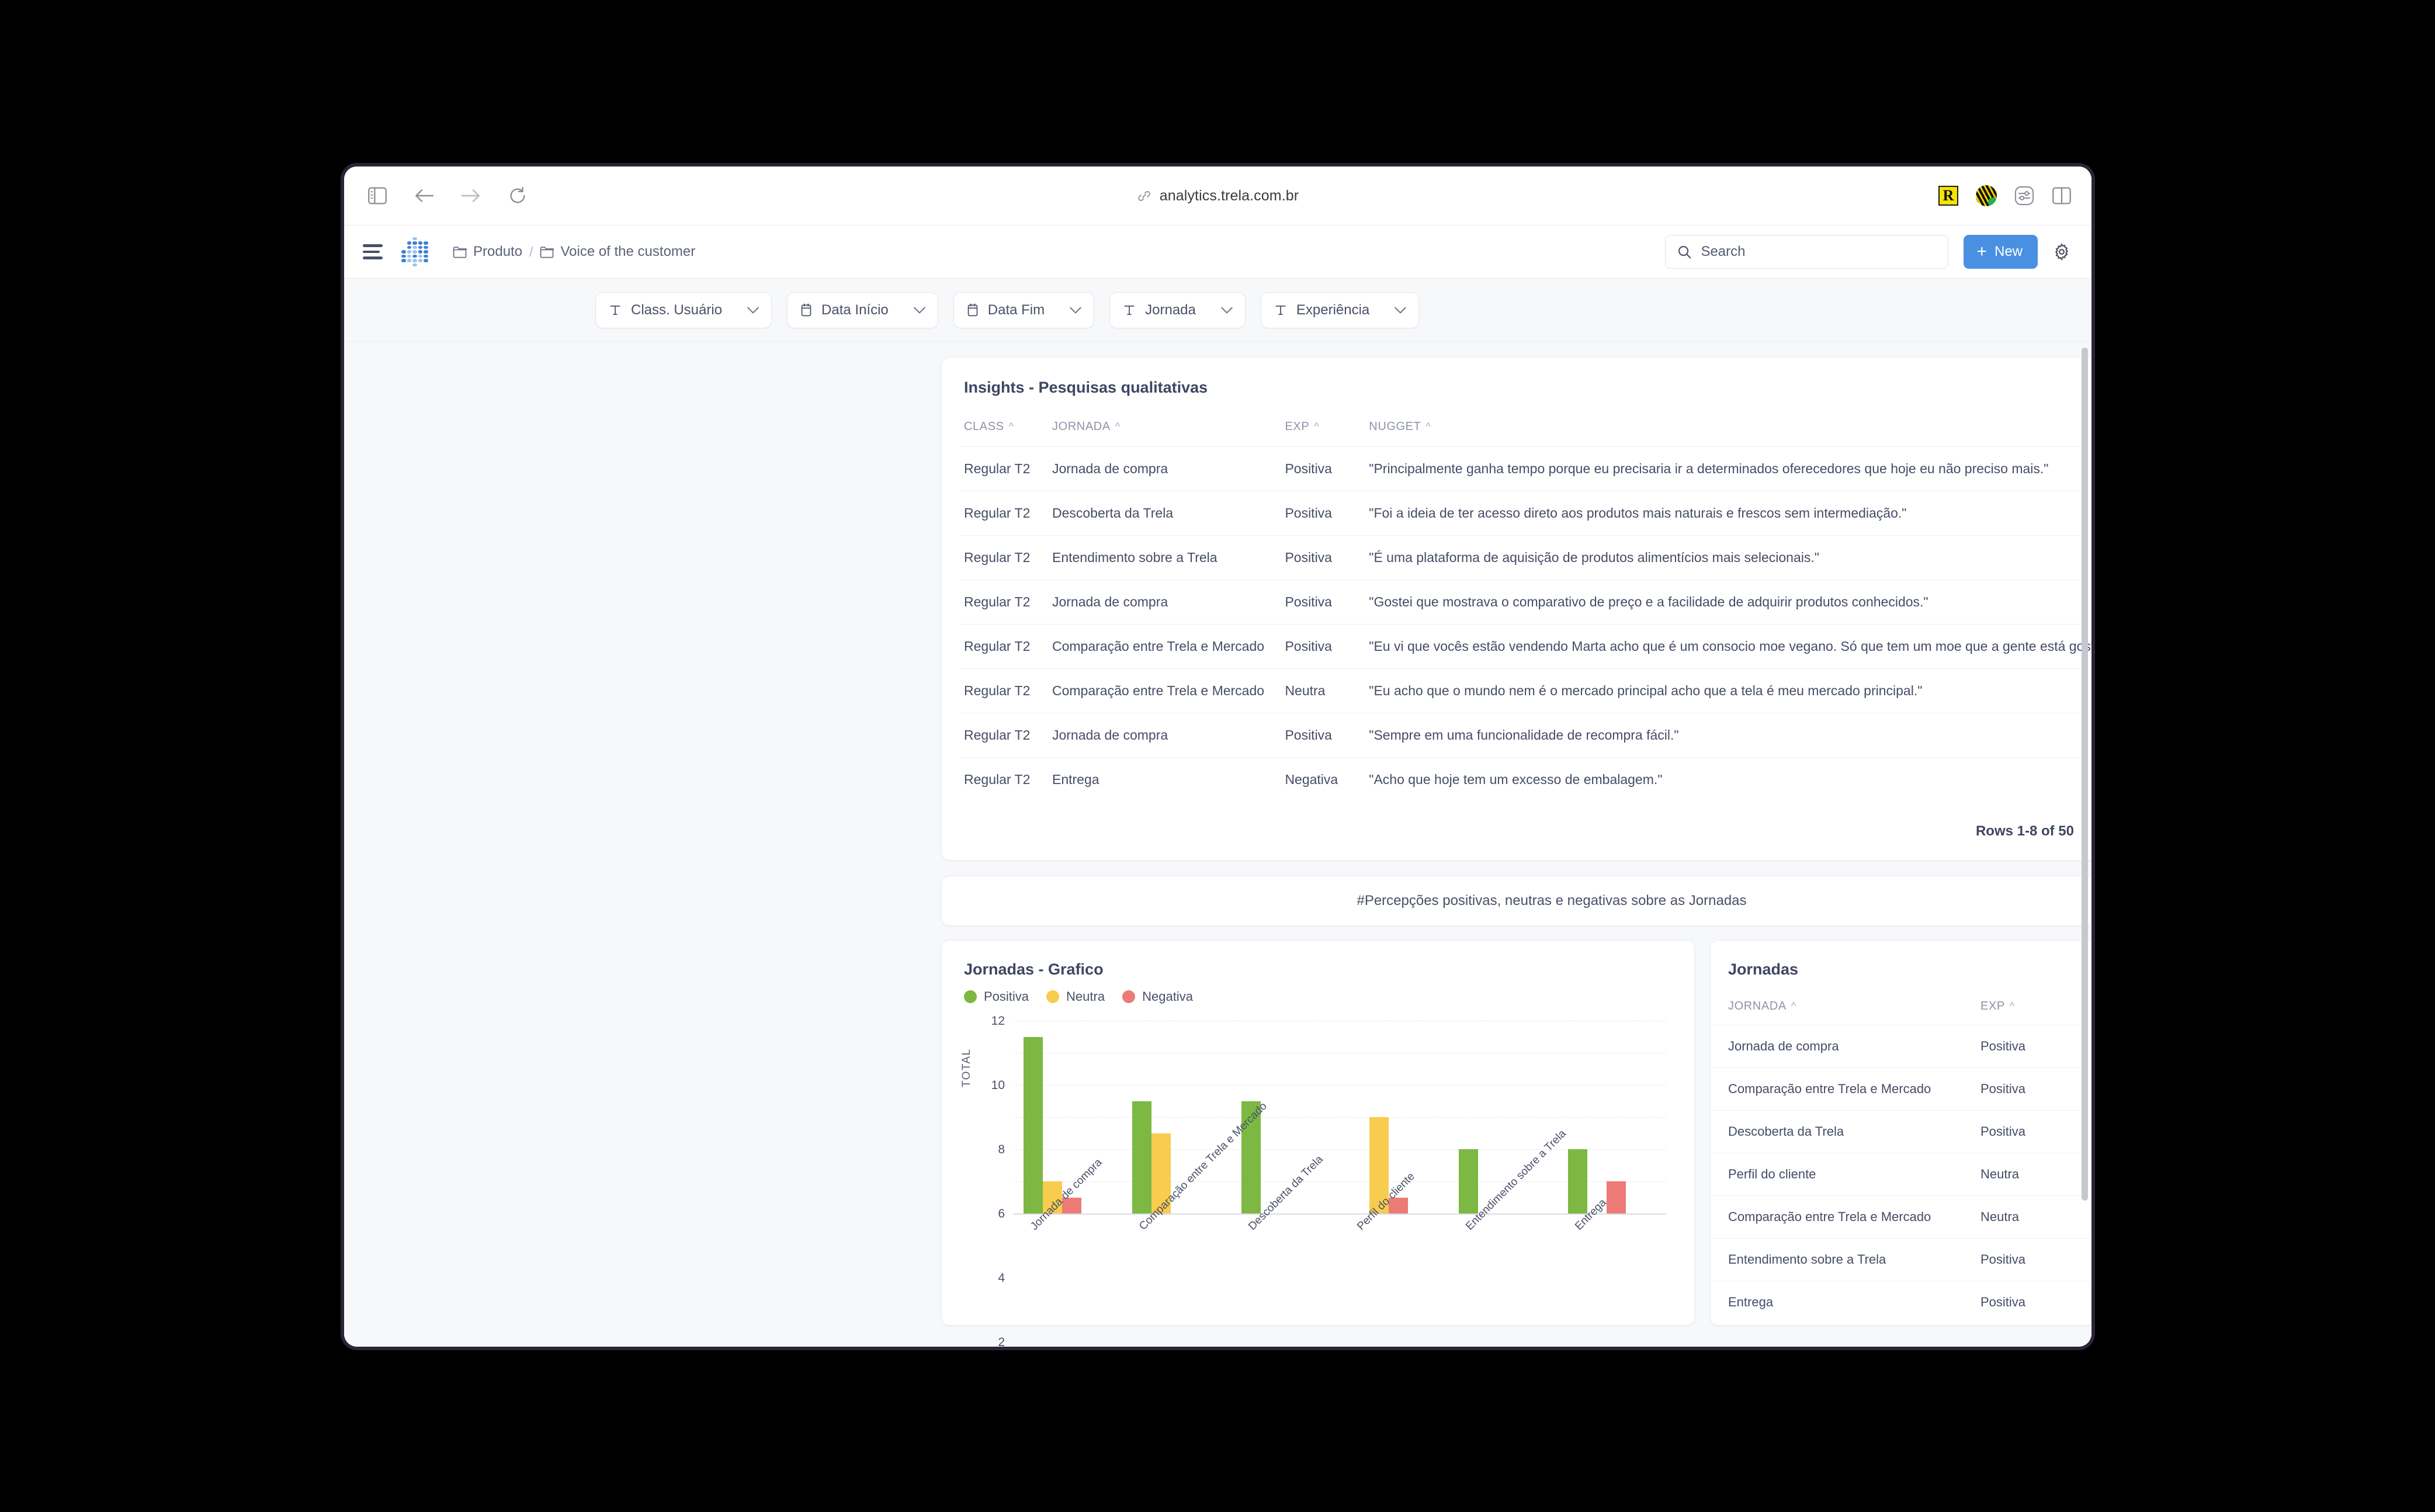 The width and height of the screenshot is (2435, 1512). What do you see at coordinates (2085, 775) in the screenshot?
I see `vertical-scrollbar` at bounding box center [2085, 775].